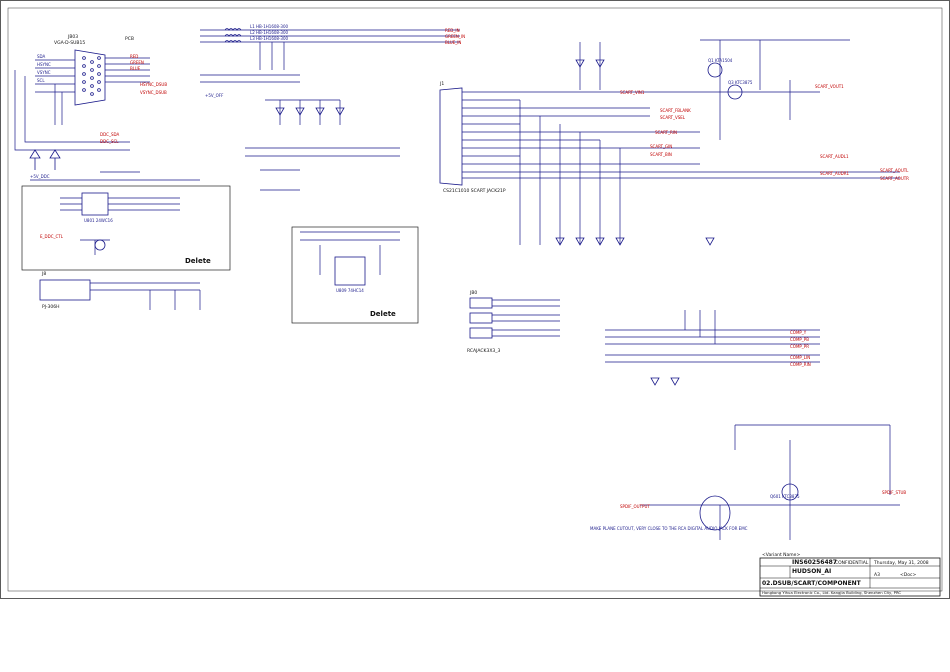 The image size is (950, 672). Describe the element at coordinates (814, 562) in the screenshot. I see `part-number: INS60256487` at that location.